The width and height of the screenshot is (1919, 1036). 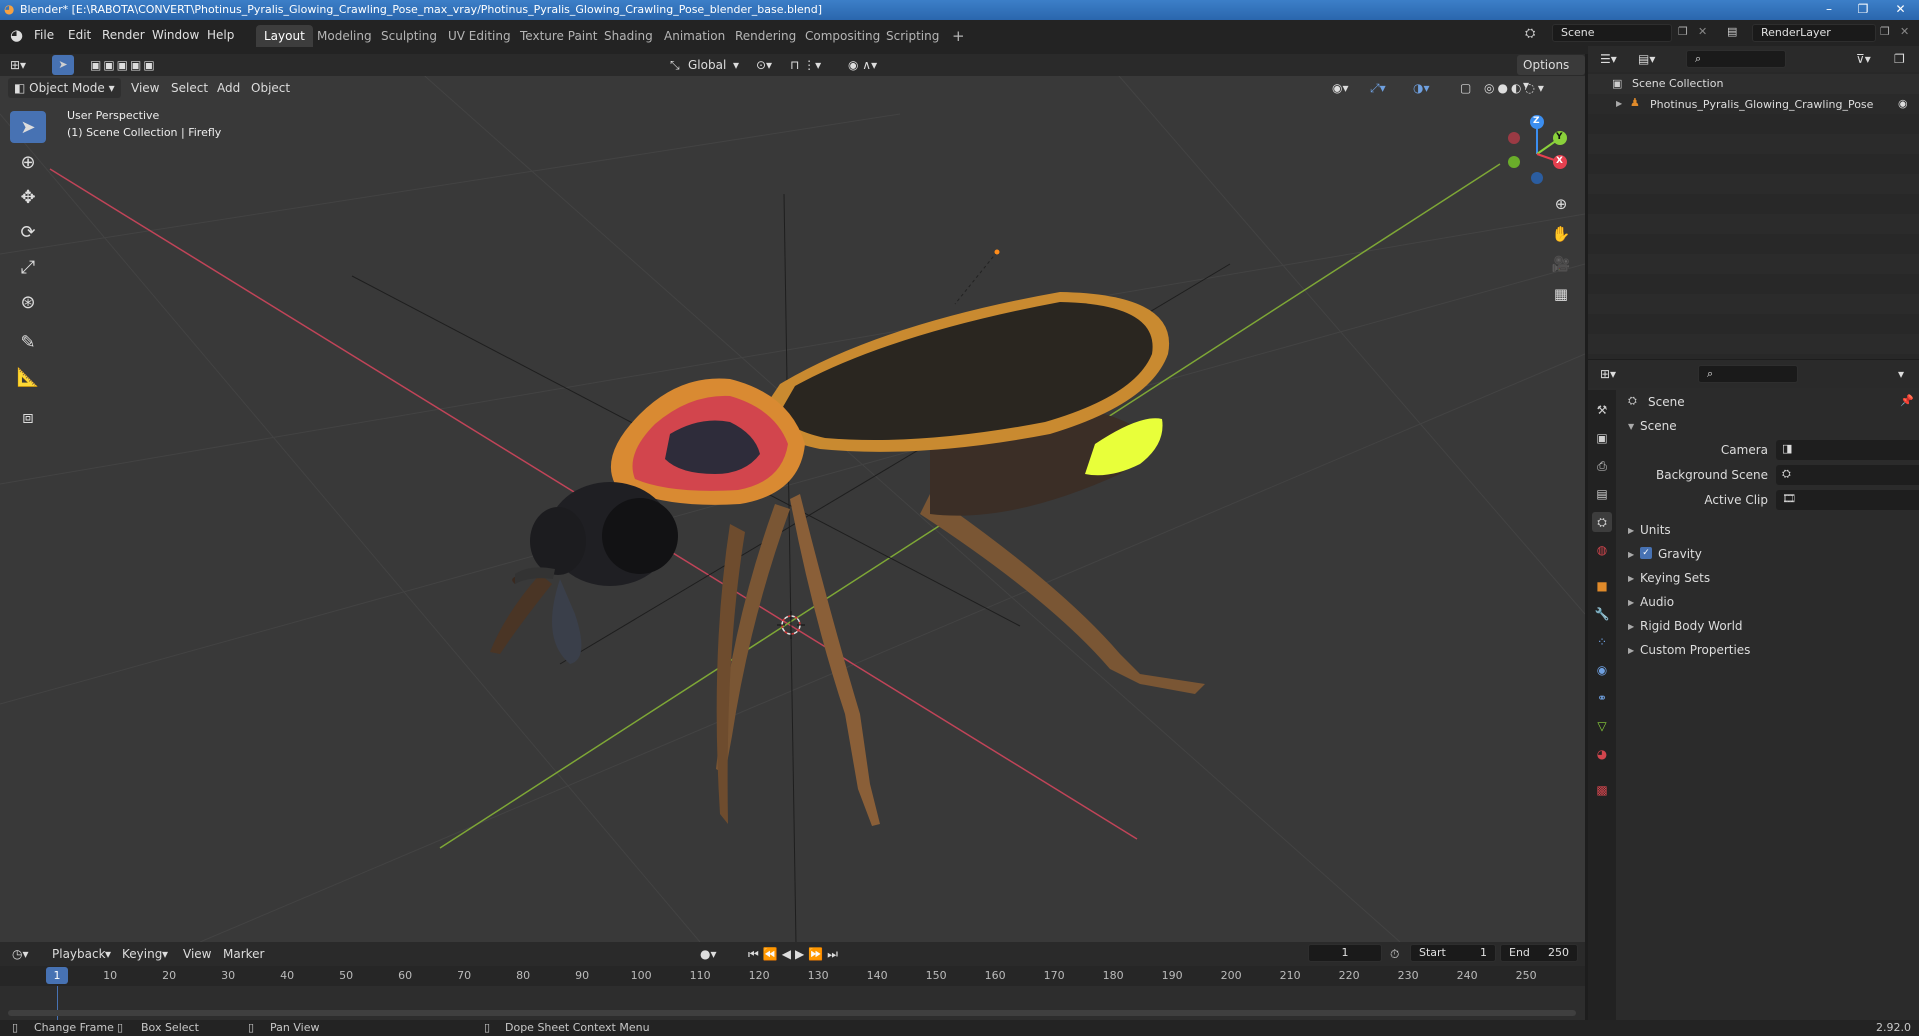 I want to click on rotate-tool-icon: ⟳, so click(x=28, y=232).